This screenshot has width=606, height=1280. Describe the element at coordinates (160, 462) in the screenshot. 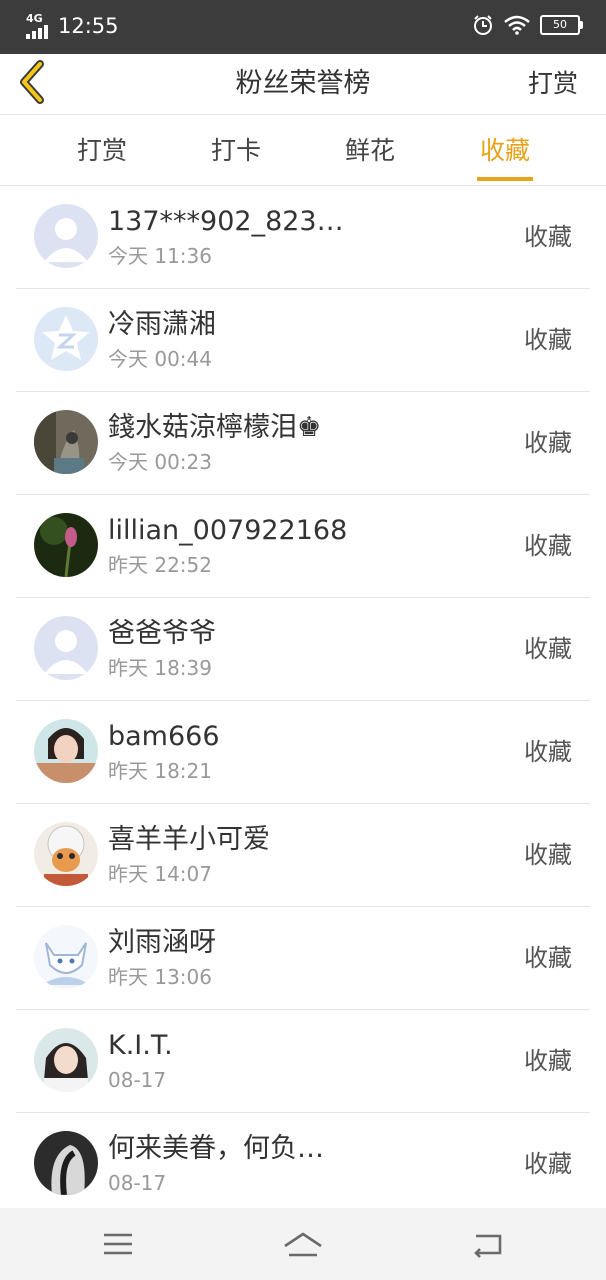

I see `item-time: 今天 00:23` at that location.